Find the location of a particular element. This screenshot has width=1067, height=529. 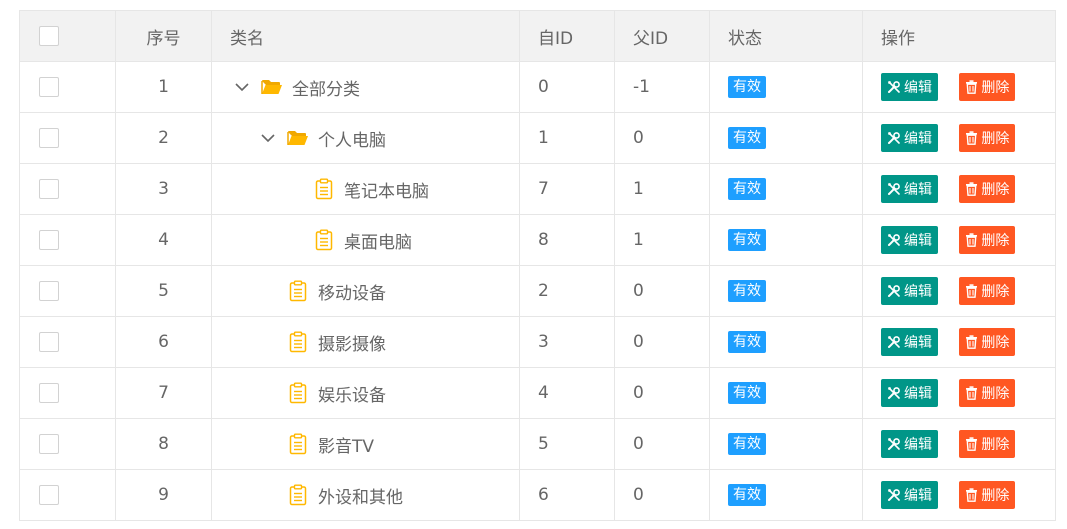

header-self-id: 自ID is located at coordinates (567, 36).